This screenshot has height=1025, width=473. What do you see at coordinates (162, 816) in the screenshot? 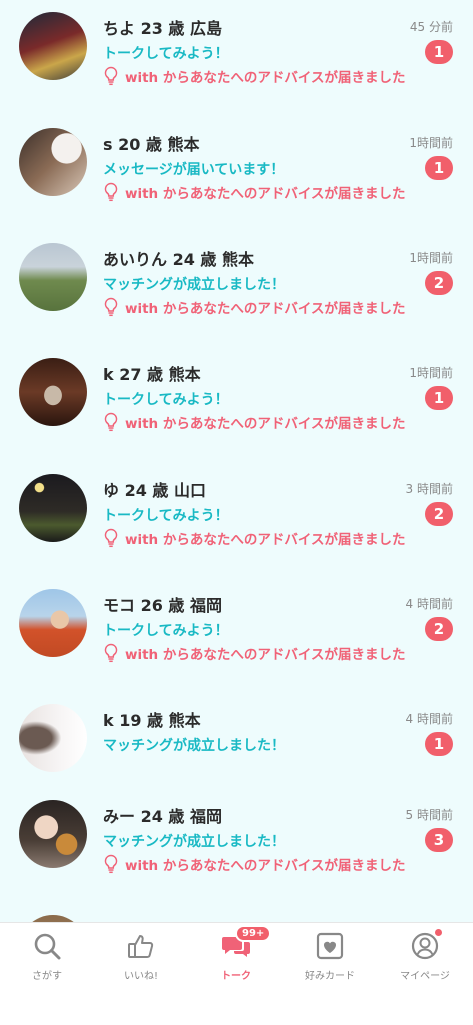
I see `user-name: みー 24 歳 福岡` at bounding box center [162, 816].